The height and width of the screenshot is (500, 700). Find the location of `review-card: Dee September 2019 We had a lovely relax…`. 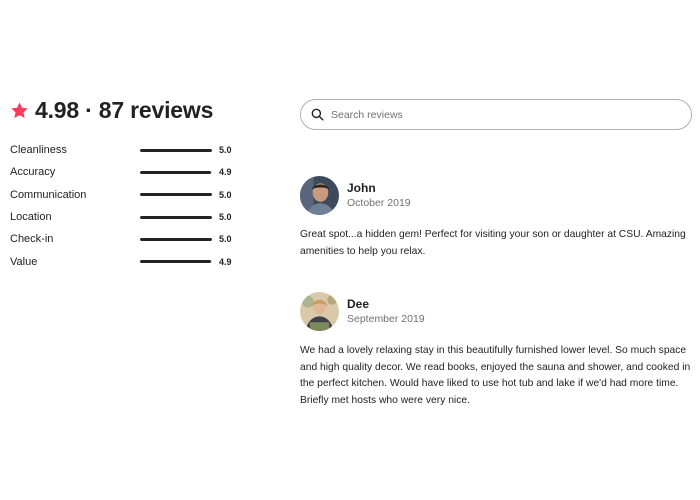

review-card: Dee September 2019 We had a lovely relax… is located at coordinates (497, 350).